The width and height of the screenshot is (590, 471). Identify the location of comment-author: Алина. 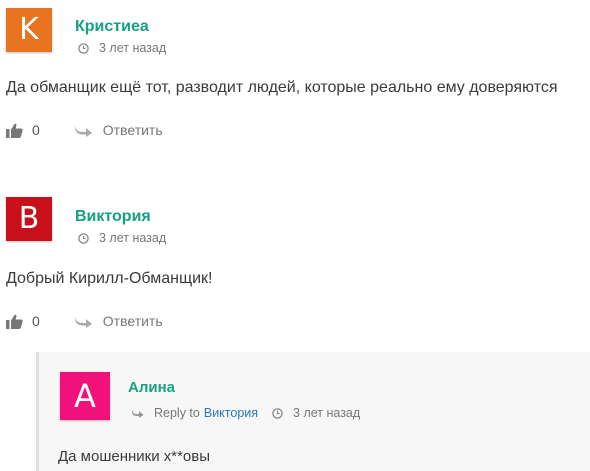
(151, 387).